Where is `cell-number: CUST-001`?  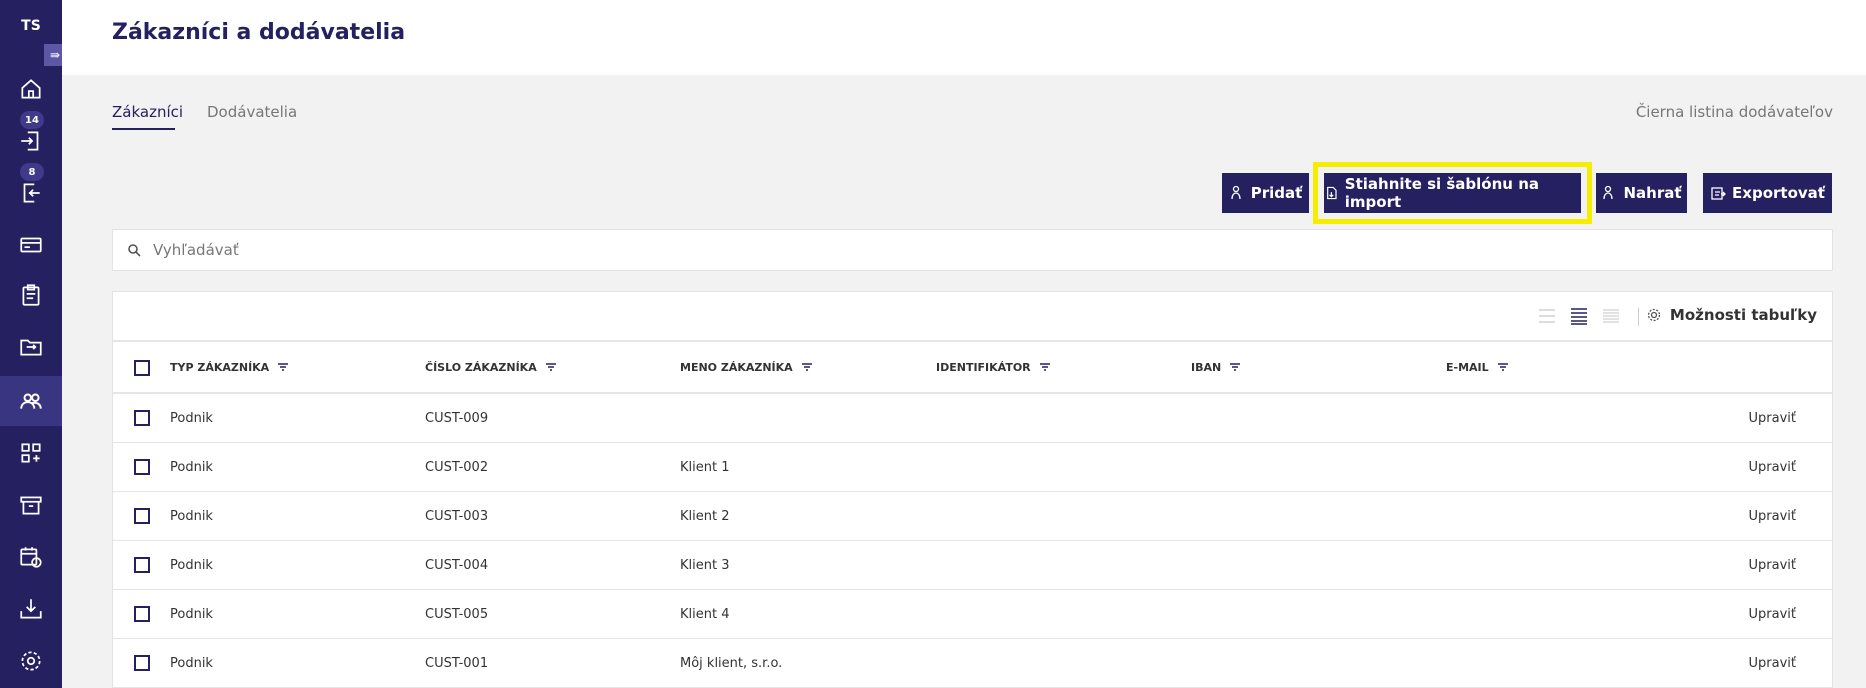 cell-number: CUST-001 is located at coordinates (457, 663).